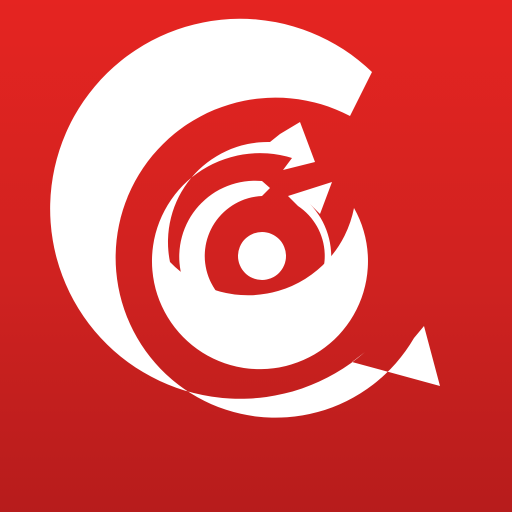 This screenshot has height=512, width=512. What do you see at coordinates (262, 256) in the screenshot?
I see `center-dot` at bounding box center [262, 256].